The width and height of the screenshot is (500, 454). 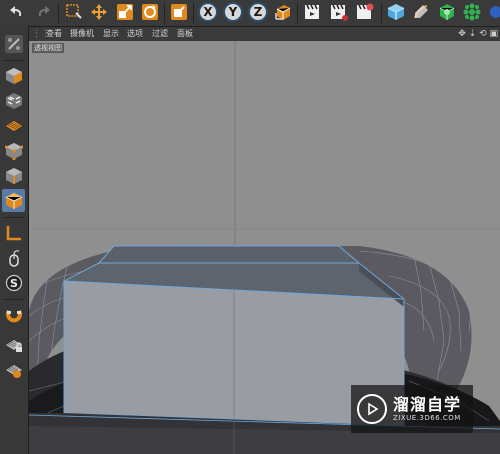 I want to click on render-view-icon, so click(x=313, y=12).